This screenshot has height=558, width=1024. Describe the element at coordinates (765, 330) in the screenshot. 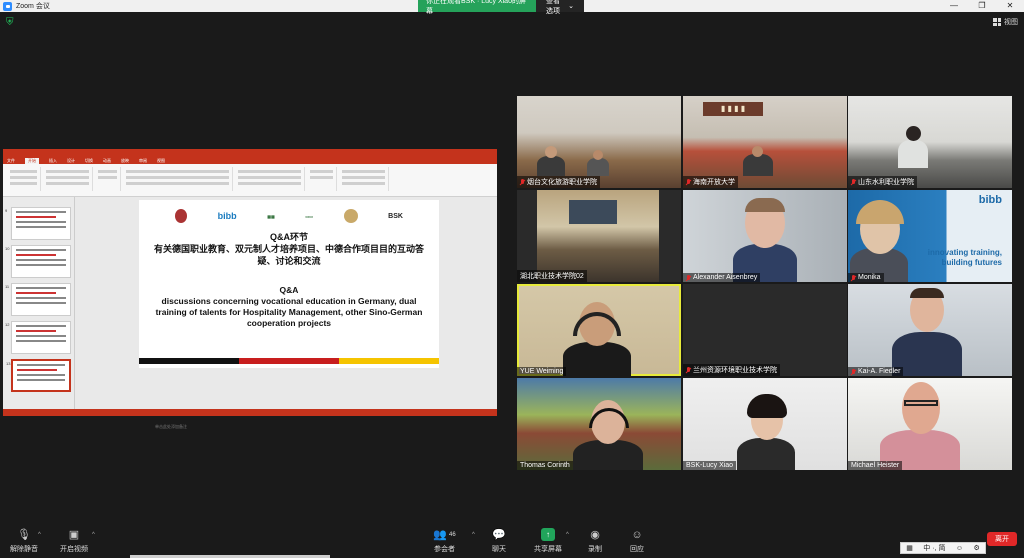

I see `video-tile: 兰州资源环境职业技术学院` at that location.